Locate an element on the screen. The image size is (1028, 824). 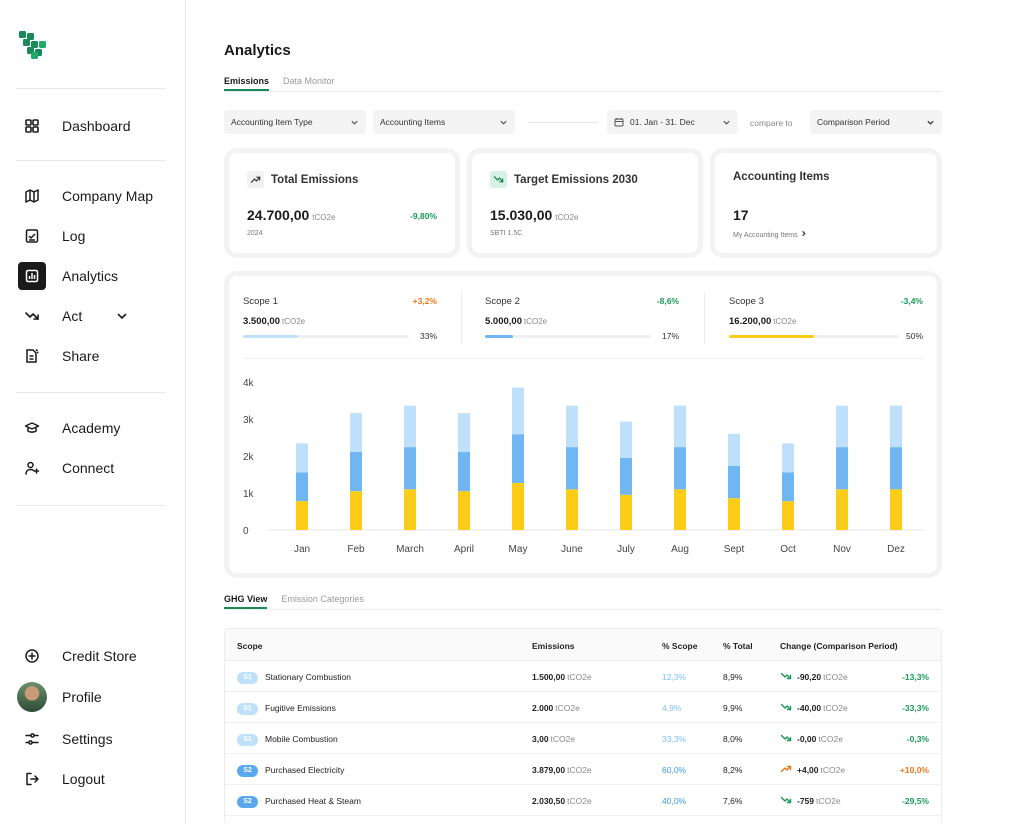
row-name: Stationary Combustion is located at coordinates (308, 677).